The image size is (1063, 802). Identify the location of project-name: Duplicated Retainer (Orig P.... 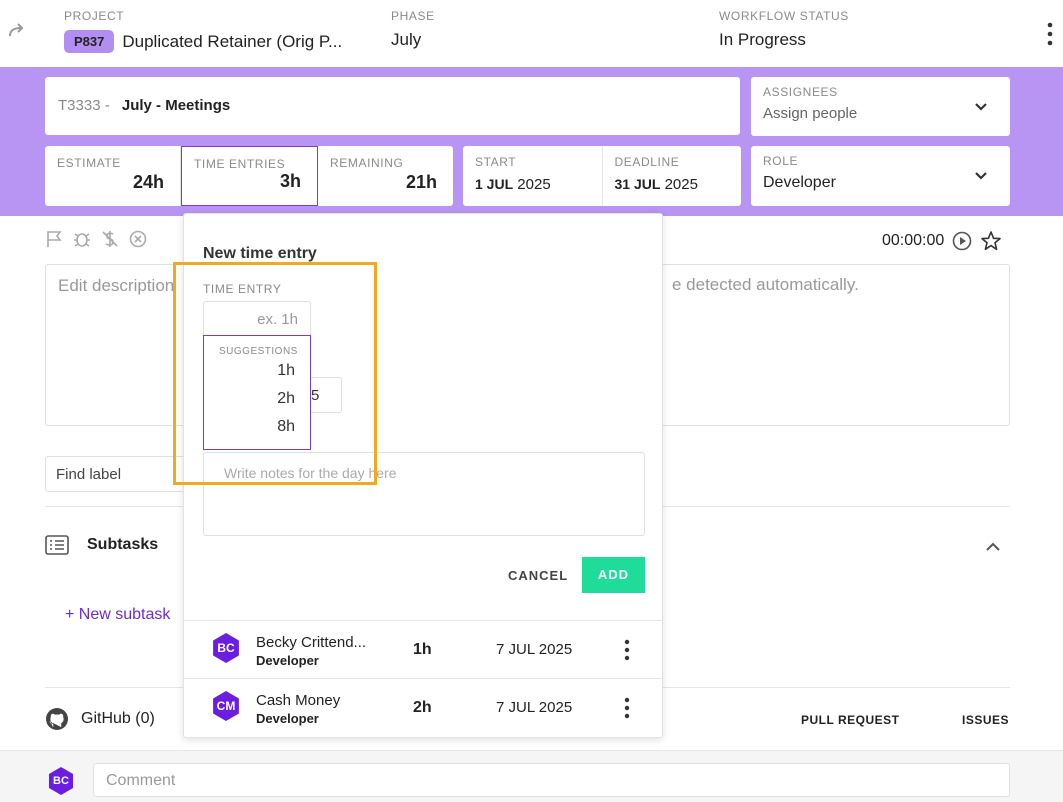
(232, 42).